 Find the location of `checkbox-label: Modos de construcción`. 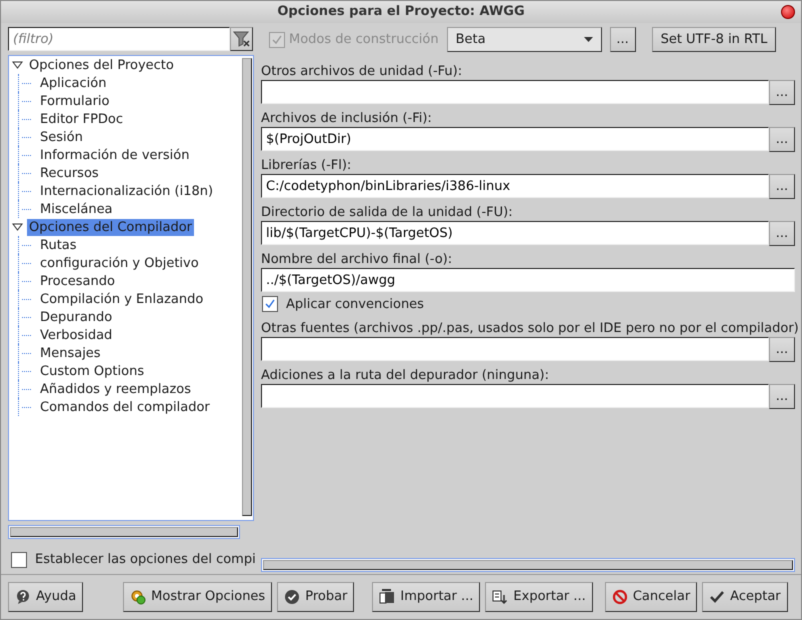

checkbox-label: Modos de construcción is located at coordinates (364, 39).